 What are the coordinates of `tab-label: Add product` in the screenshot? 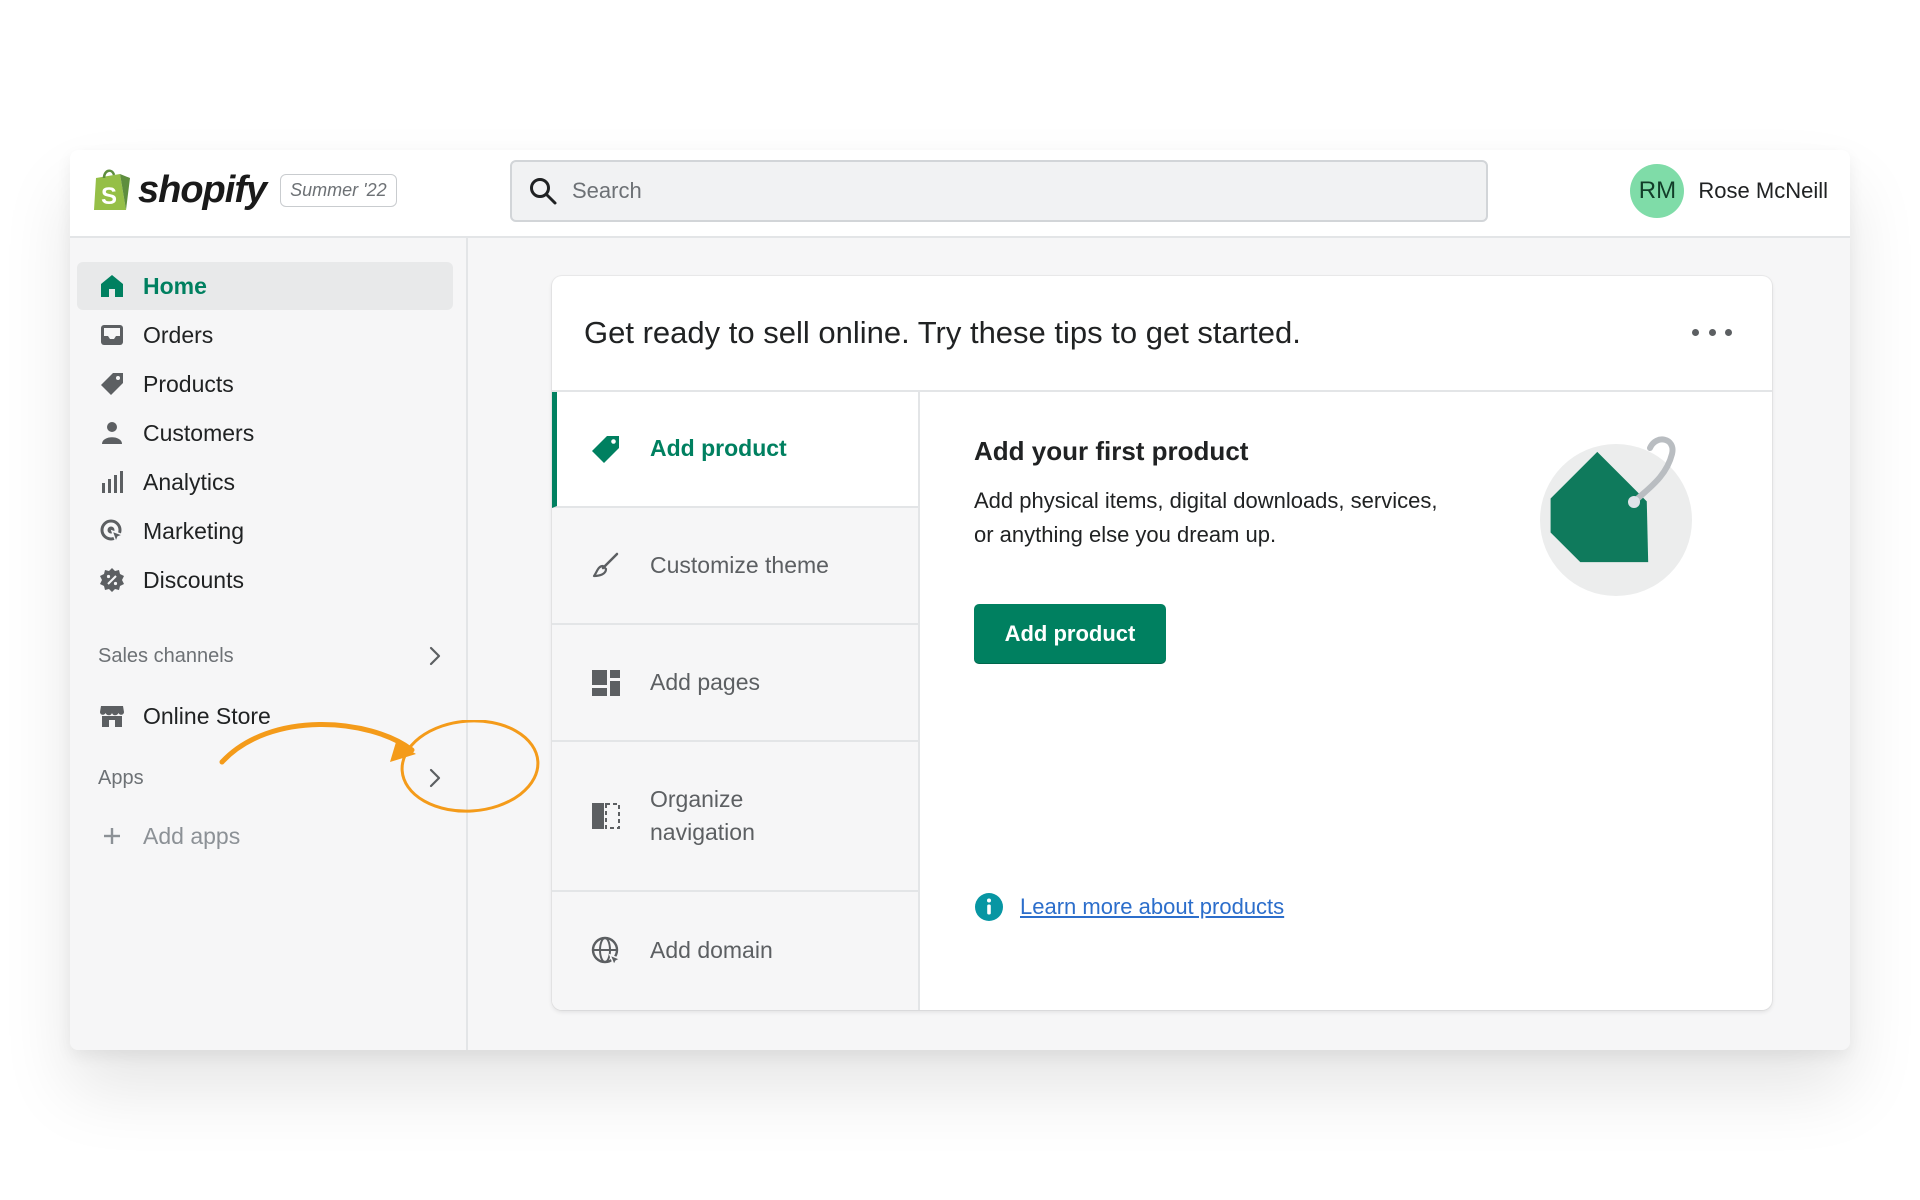 It's located at (718, 448).